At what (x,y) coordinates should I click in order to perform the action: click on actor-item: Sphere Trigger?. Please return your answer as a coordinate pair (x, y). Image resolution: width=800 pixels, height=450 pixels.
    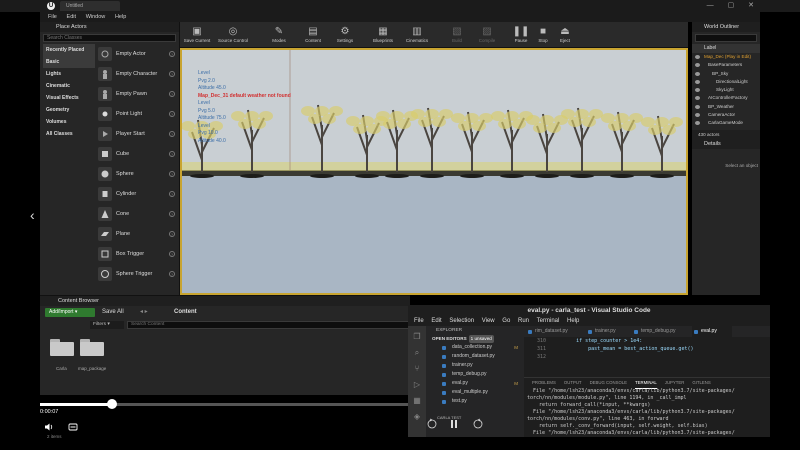
    Looking at the image, I should click on (138, 274).